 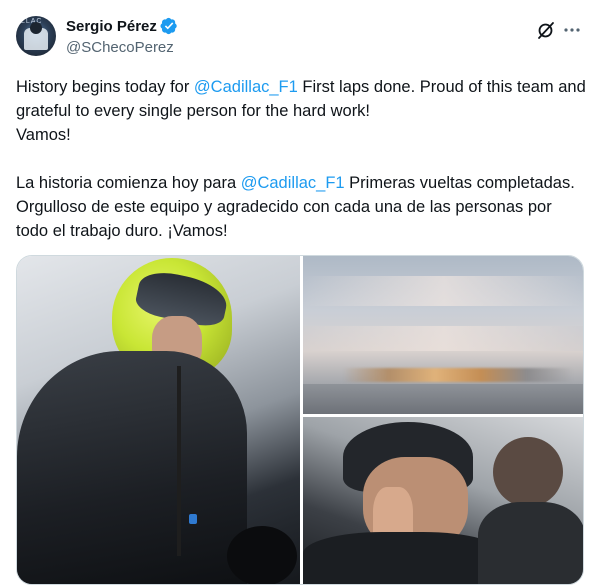 I want to click on grandstand-blur, so click(x=458, y=375).